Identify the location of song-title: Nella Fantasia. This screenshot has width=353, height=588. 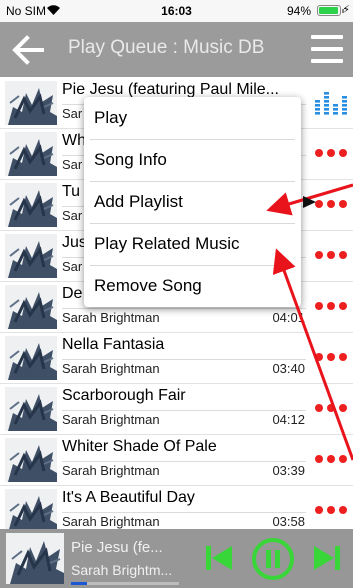
(113, 344).